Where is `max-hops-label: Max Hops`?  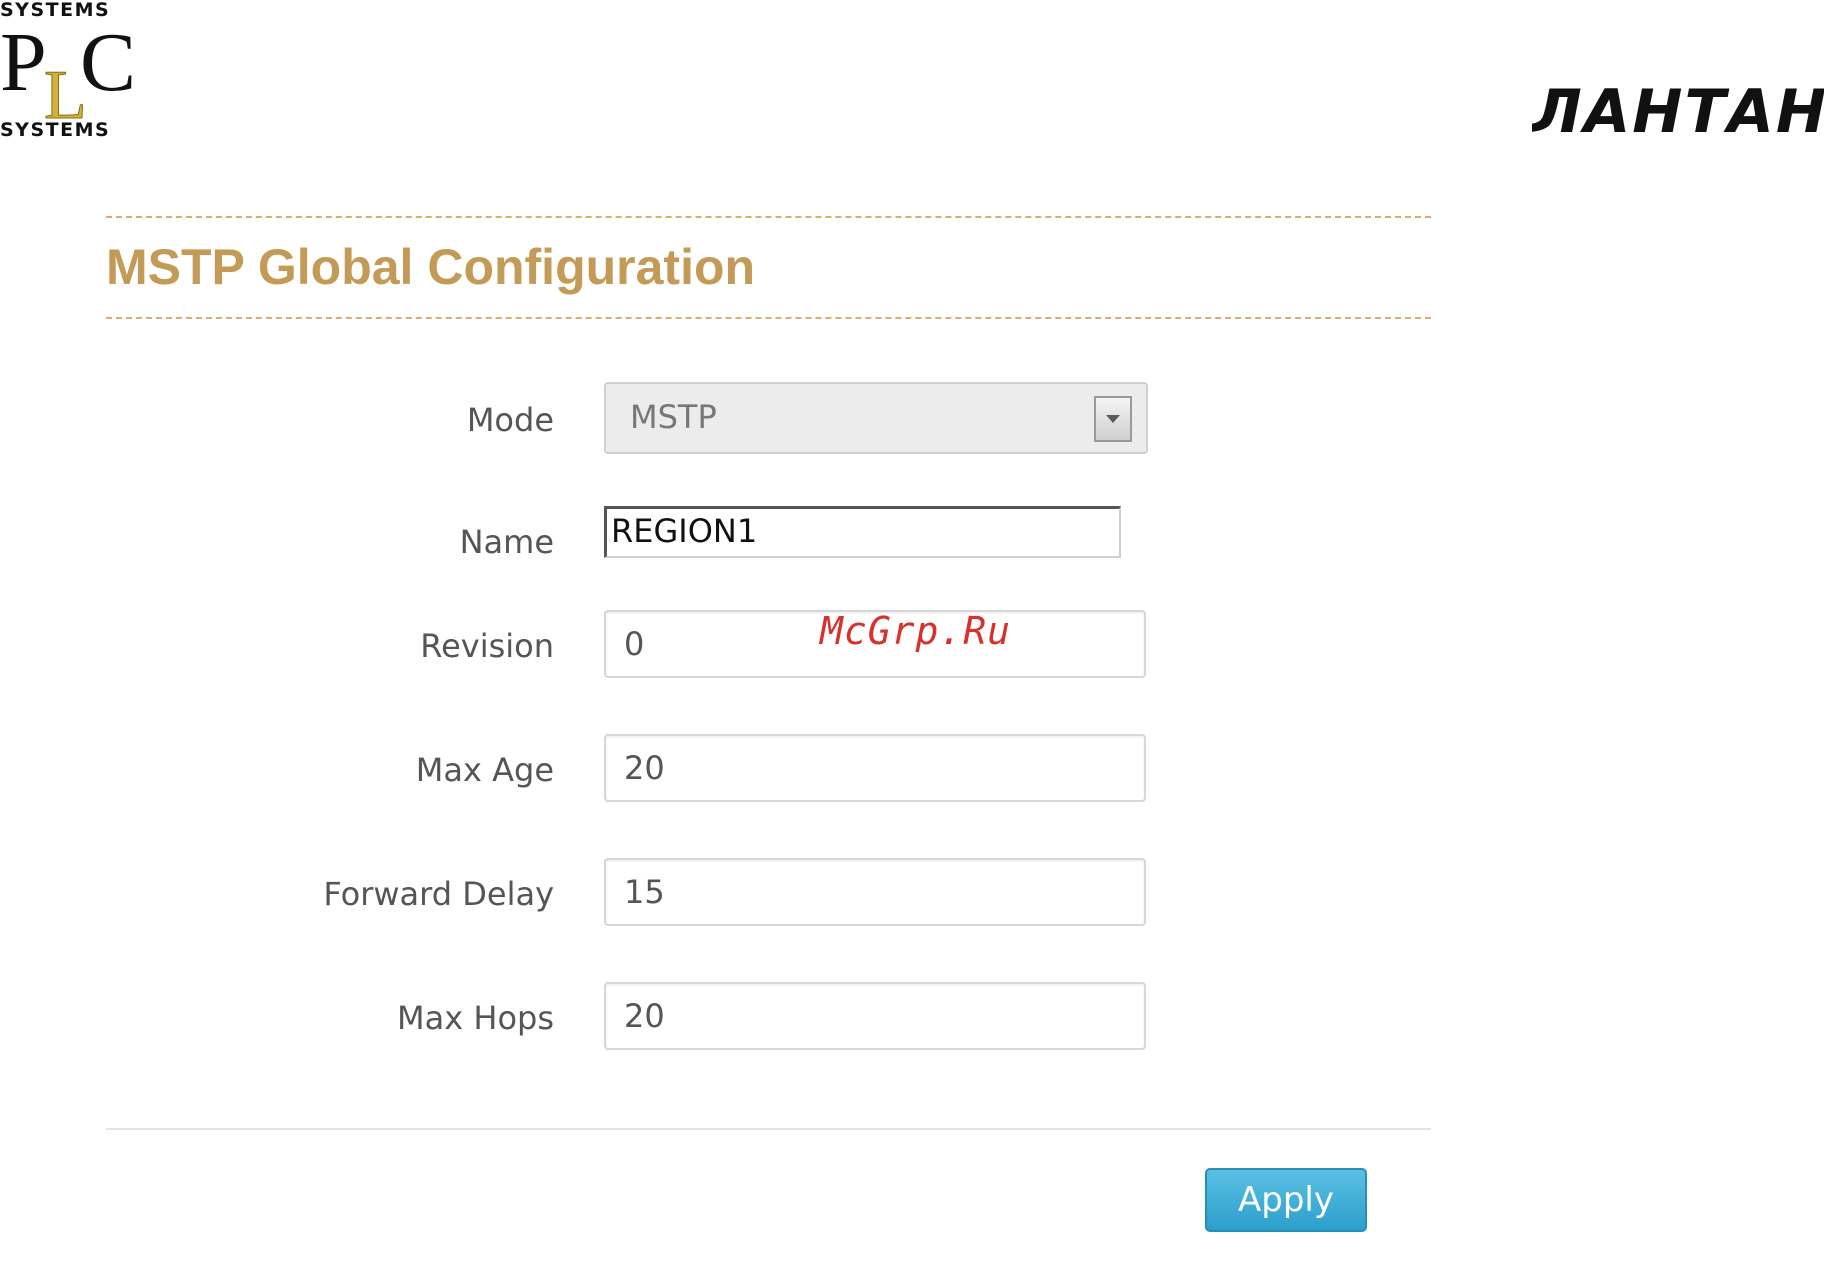 max-hops-label: Max Hops is located at coordinates (475, 1018).